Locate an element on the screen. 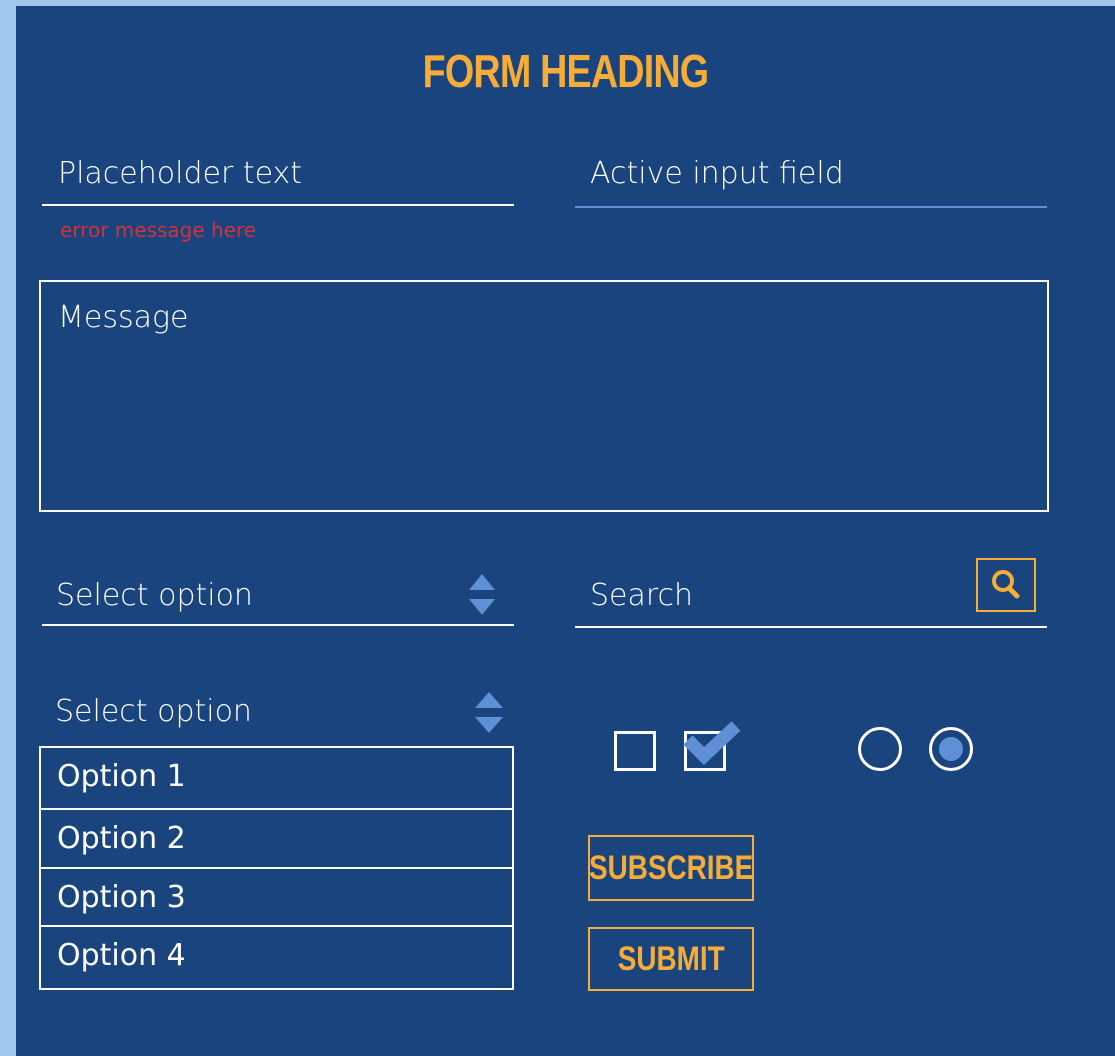 The width and height of the screenshot is (1115, 1056). error-message: error message here is located at coordinates (158, 230).